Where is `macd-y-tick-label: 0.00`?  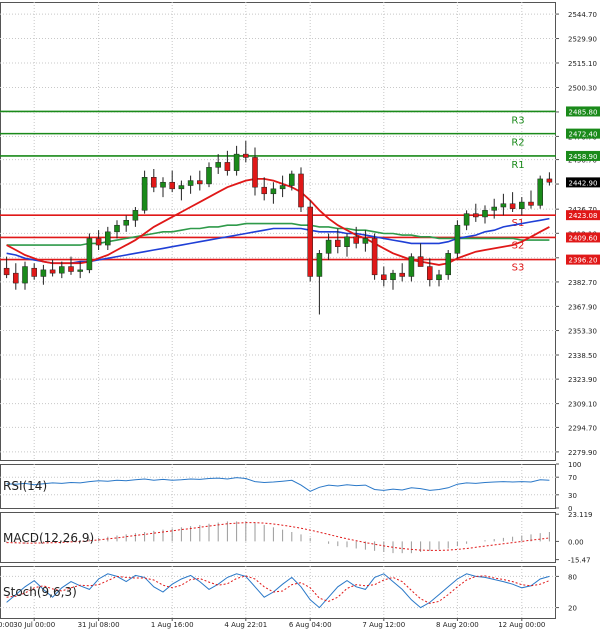 macd-y-tick-label: 0.00 is located at coordinates (576, 542).